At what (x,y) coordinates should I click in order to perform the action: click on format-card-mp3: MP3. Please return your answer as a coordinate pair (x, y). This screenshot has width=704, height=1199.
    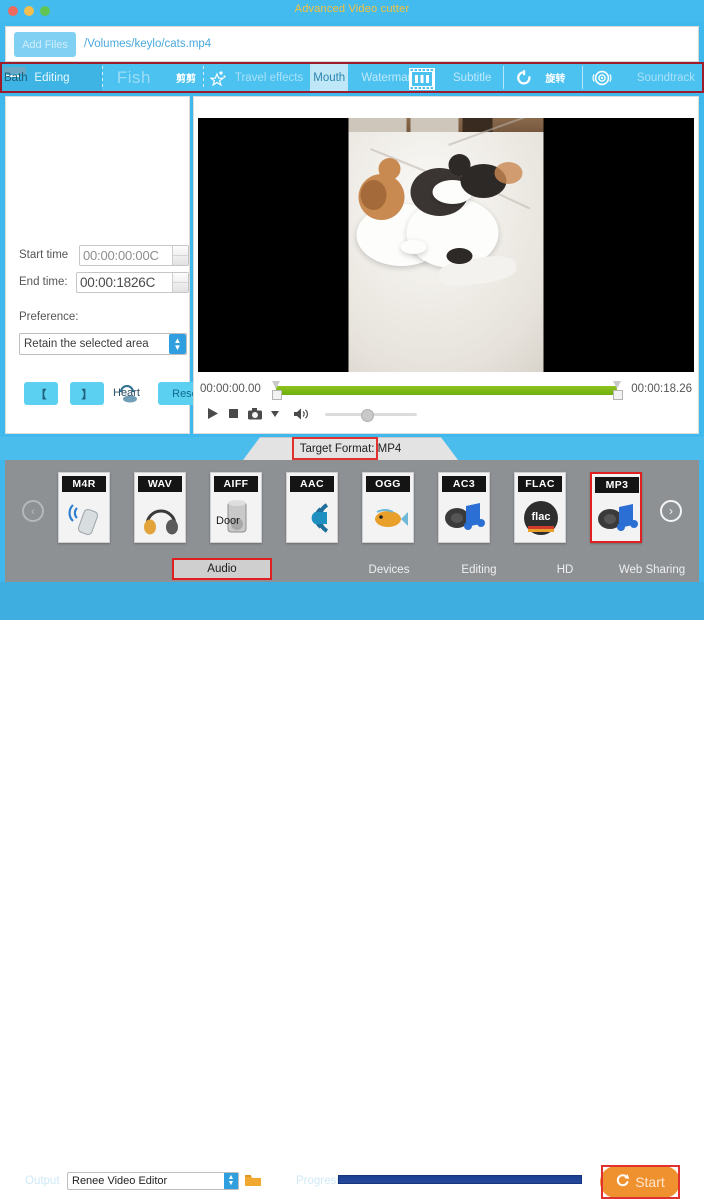
    Looking at the image, I should click on (616, 507).